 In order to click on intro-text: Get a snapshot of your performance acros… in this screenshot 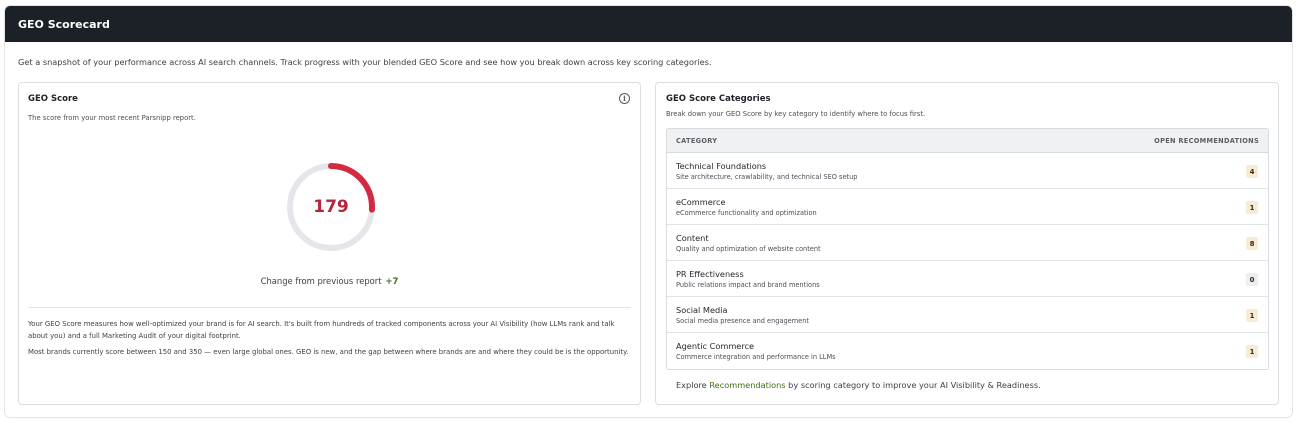, I will do `click(365, 62)`.